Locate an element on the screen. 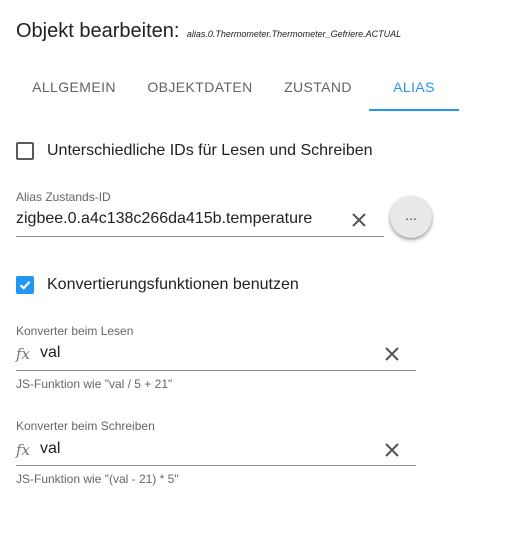 The width and height of the screenshot is (513, 541). write-converter-label: Konverter beim Schreiben is located at coordinates (85, 426).